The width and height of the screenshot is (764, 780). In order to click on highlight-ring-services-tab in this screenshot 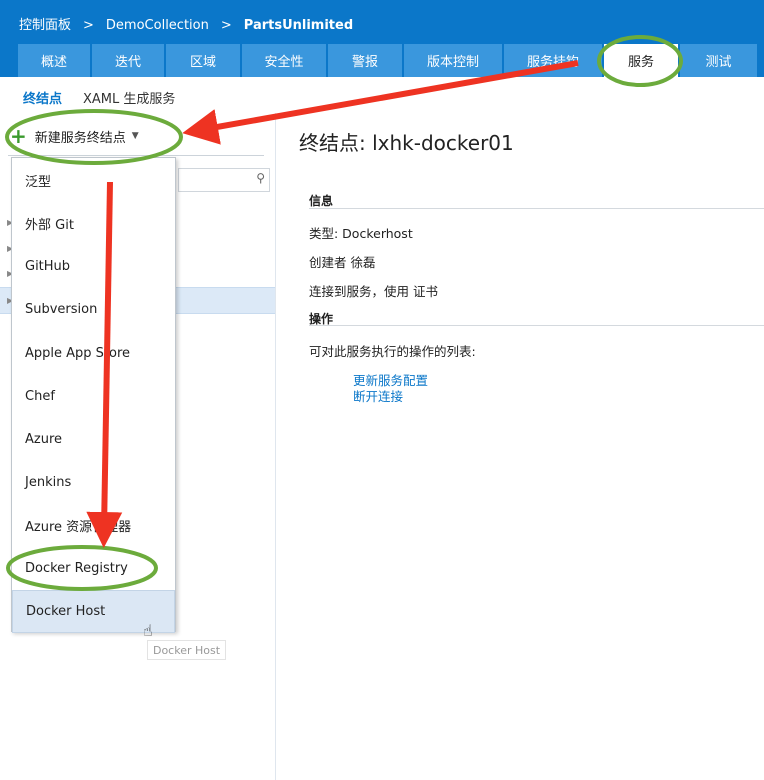, I will do `click(640, 61)`.